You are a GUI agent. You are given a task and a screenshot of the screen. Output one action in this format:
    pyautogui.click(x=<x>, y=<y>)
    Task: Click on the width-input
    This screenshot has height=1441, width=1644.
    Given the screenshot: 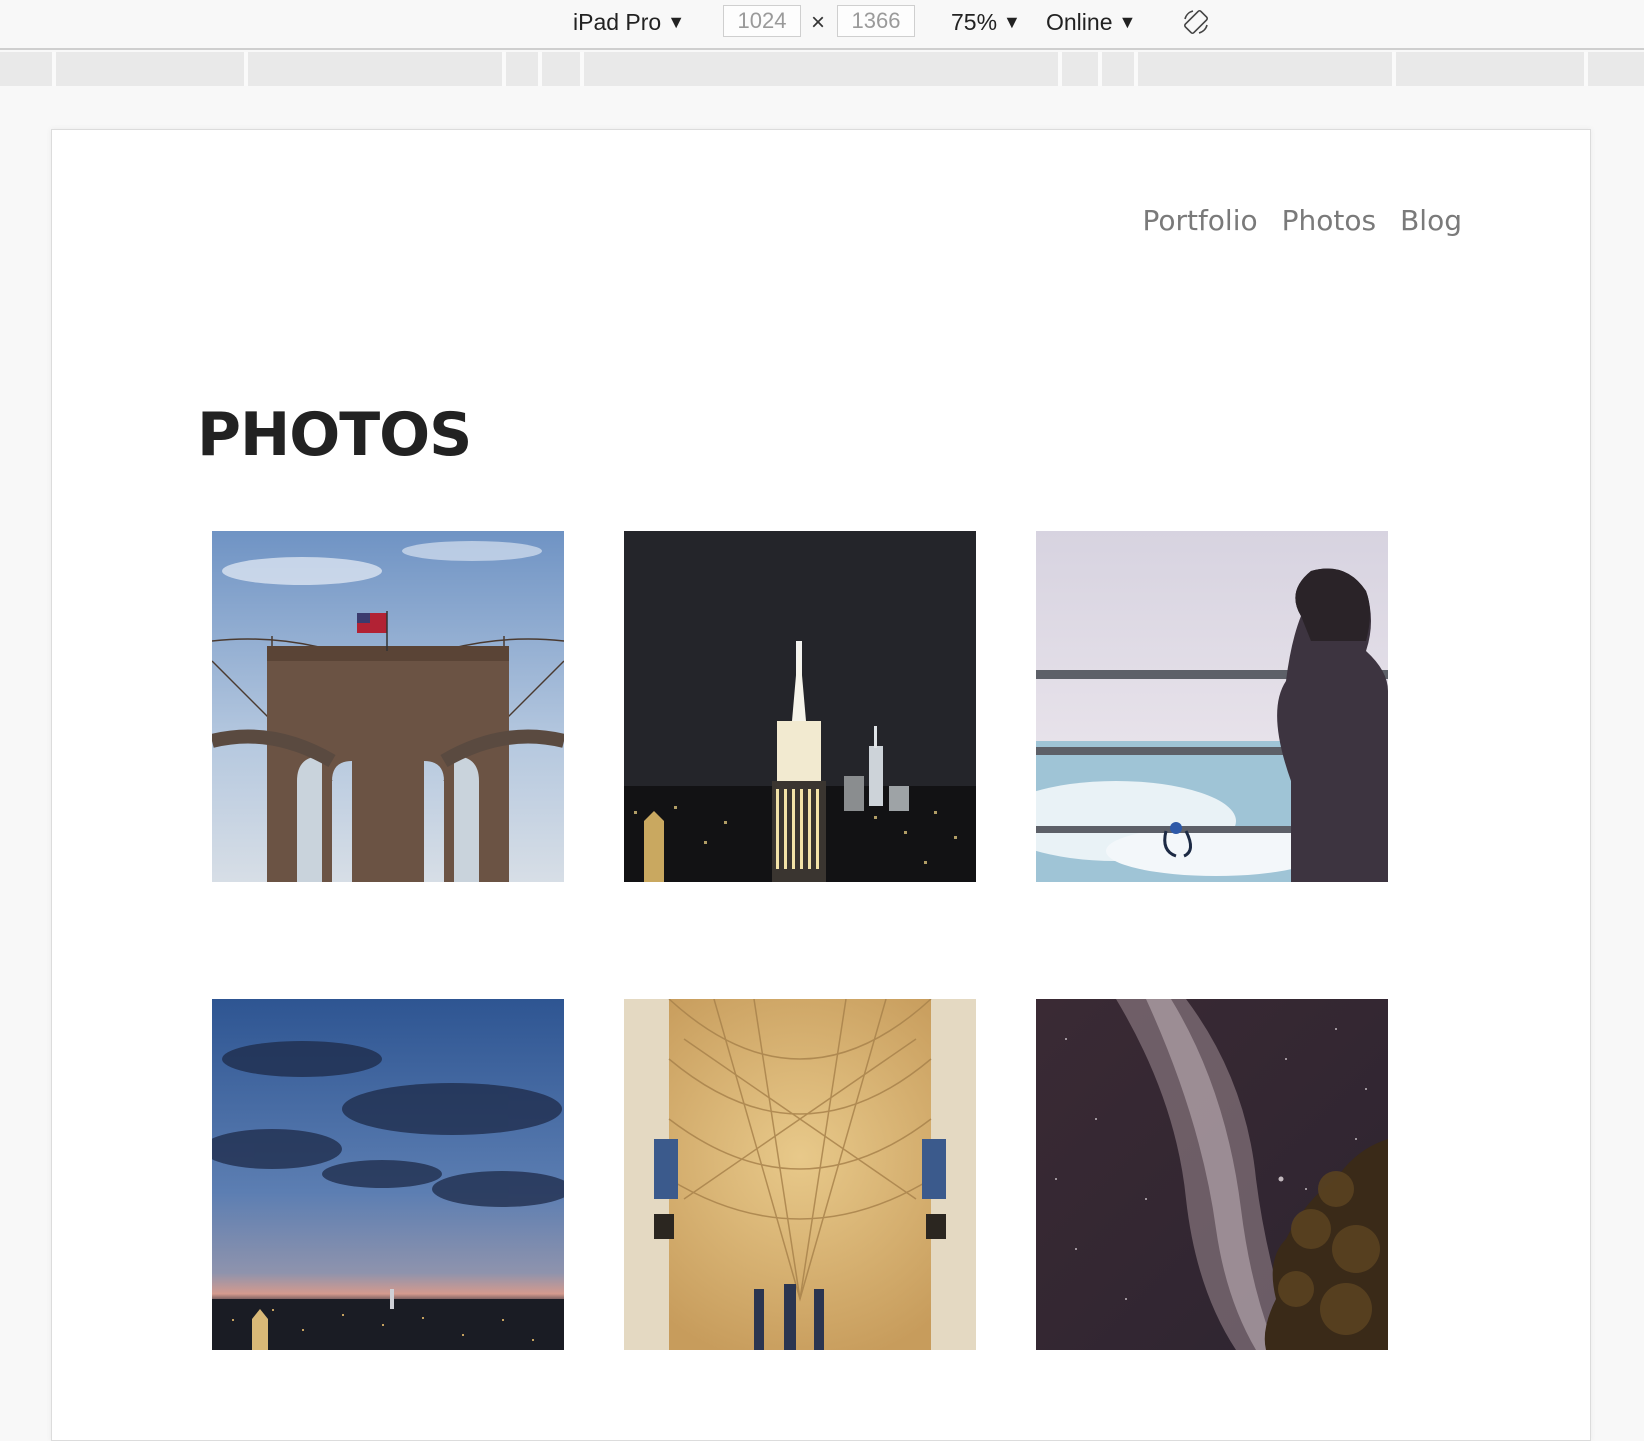 What is the action you would take?
    pyautogui.click(x=762, y=21)
    